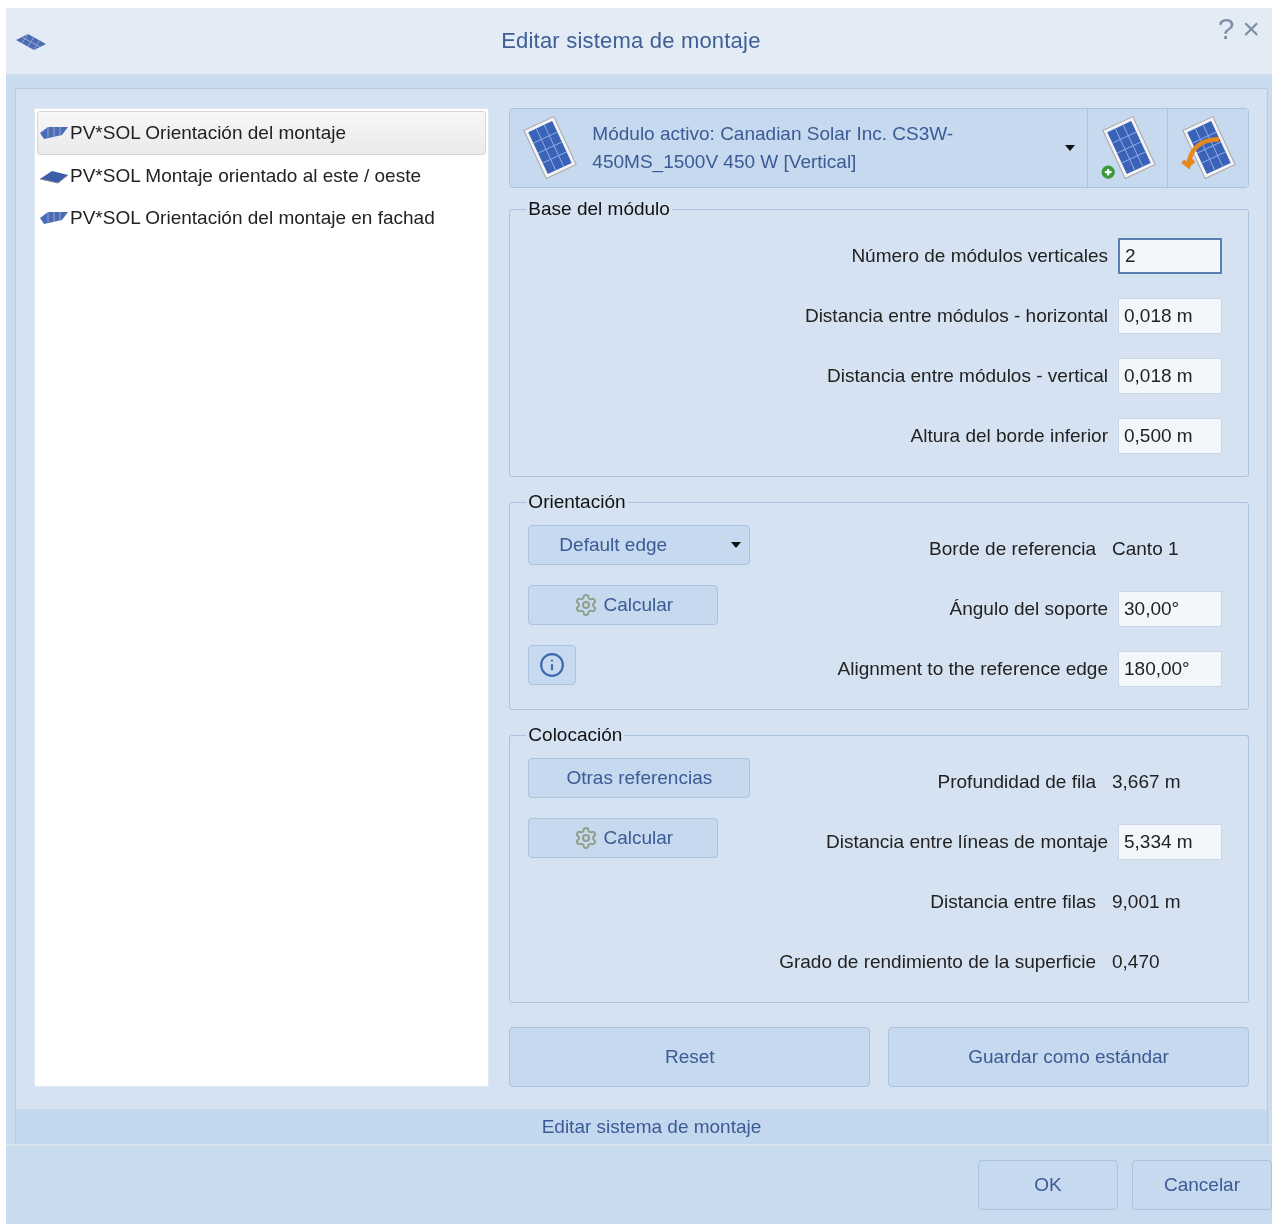 The image size is (1272, 1224). I want to click on references-button: Otras referencias, so click(639, 778).